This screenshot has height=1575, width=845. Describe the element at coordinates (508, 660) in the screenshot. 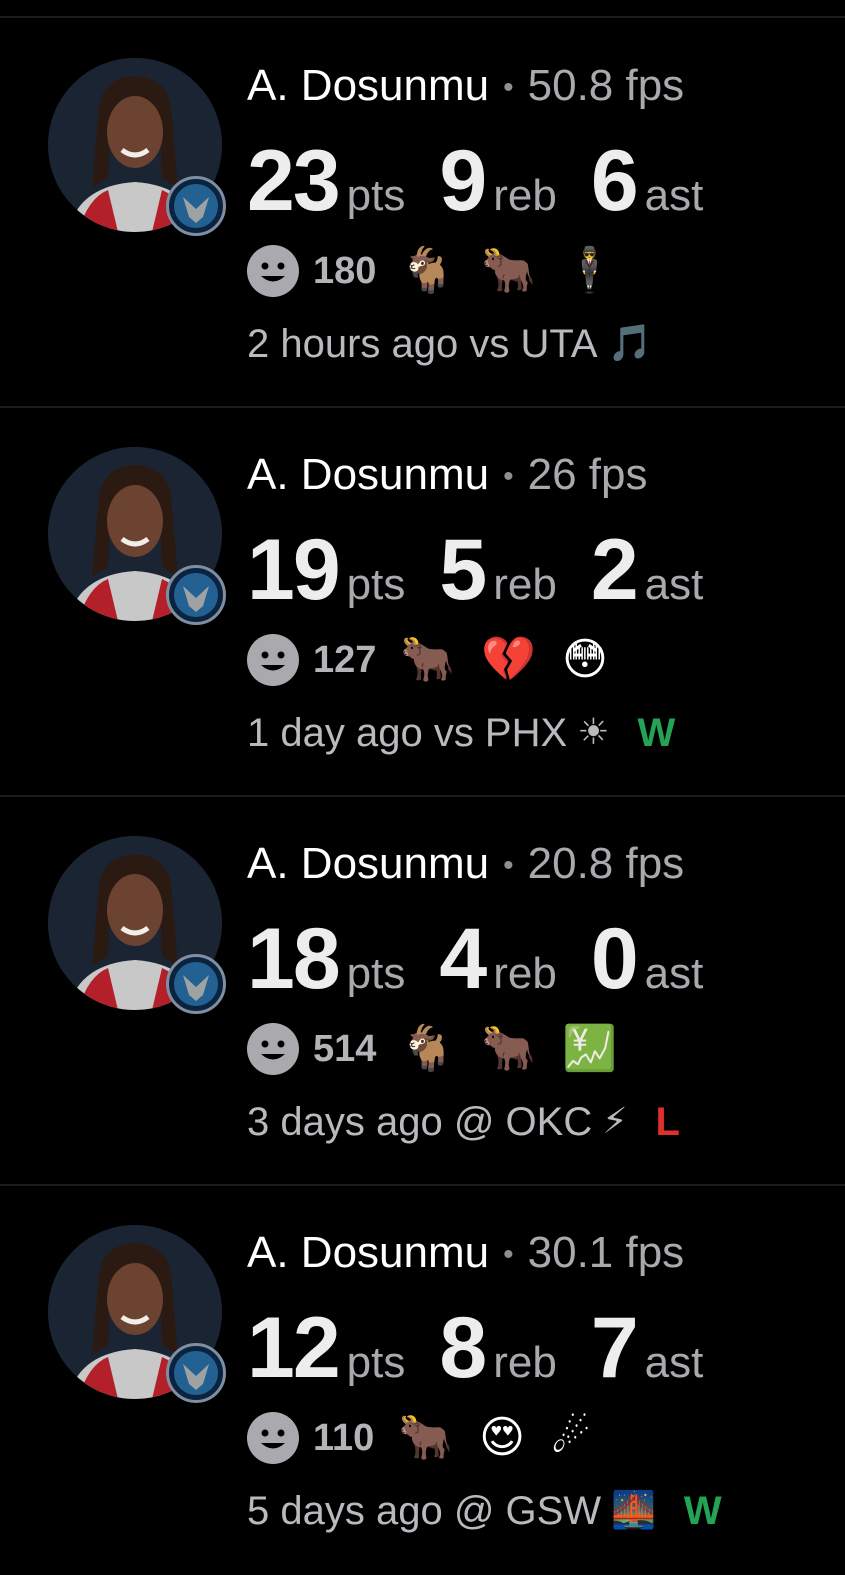

I see `reaction-emoji: 💔` at that location.